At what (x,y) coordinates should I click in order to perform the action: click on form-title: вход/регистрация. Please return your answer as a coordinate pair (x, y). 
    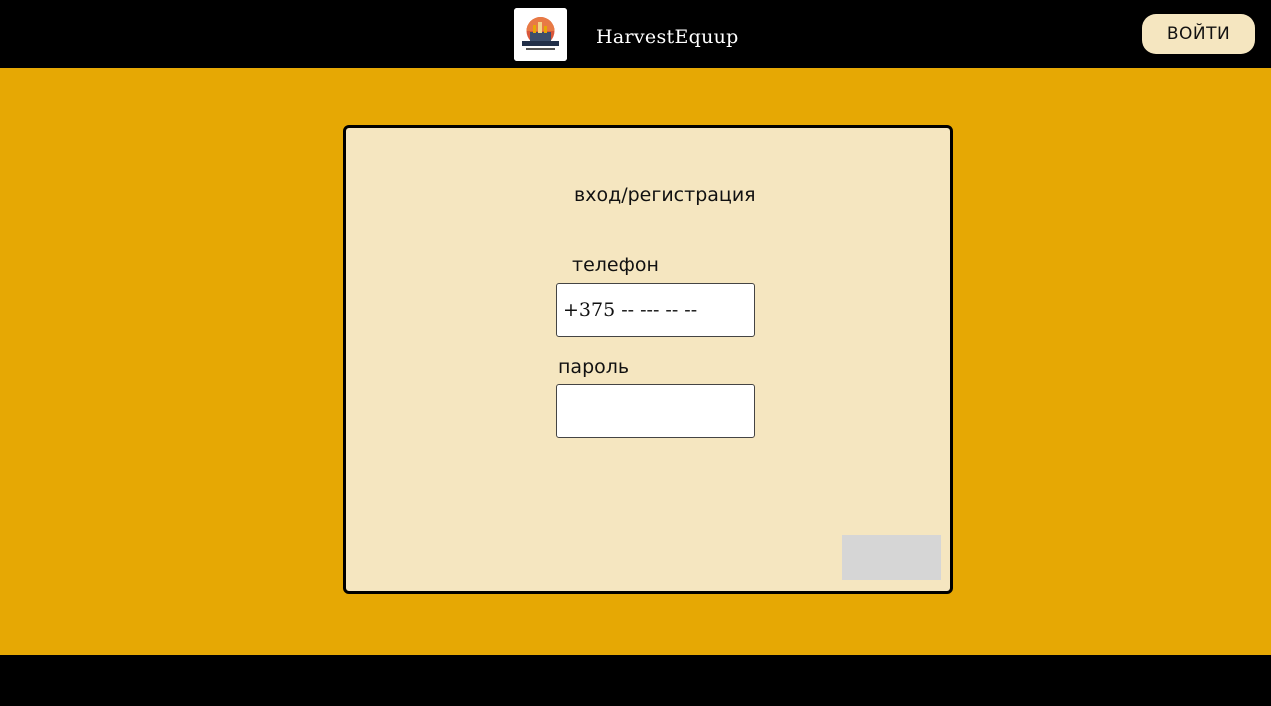
    Looking at the image, I should click on (665, 195).